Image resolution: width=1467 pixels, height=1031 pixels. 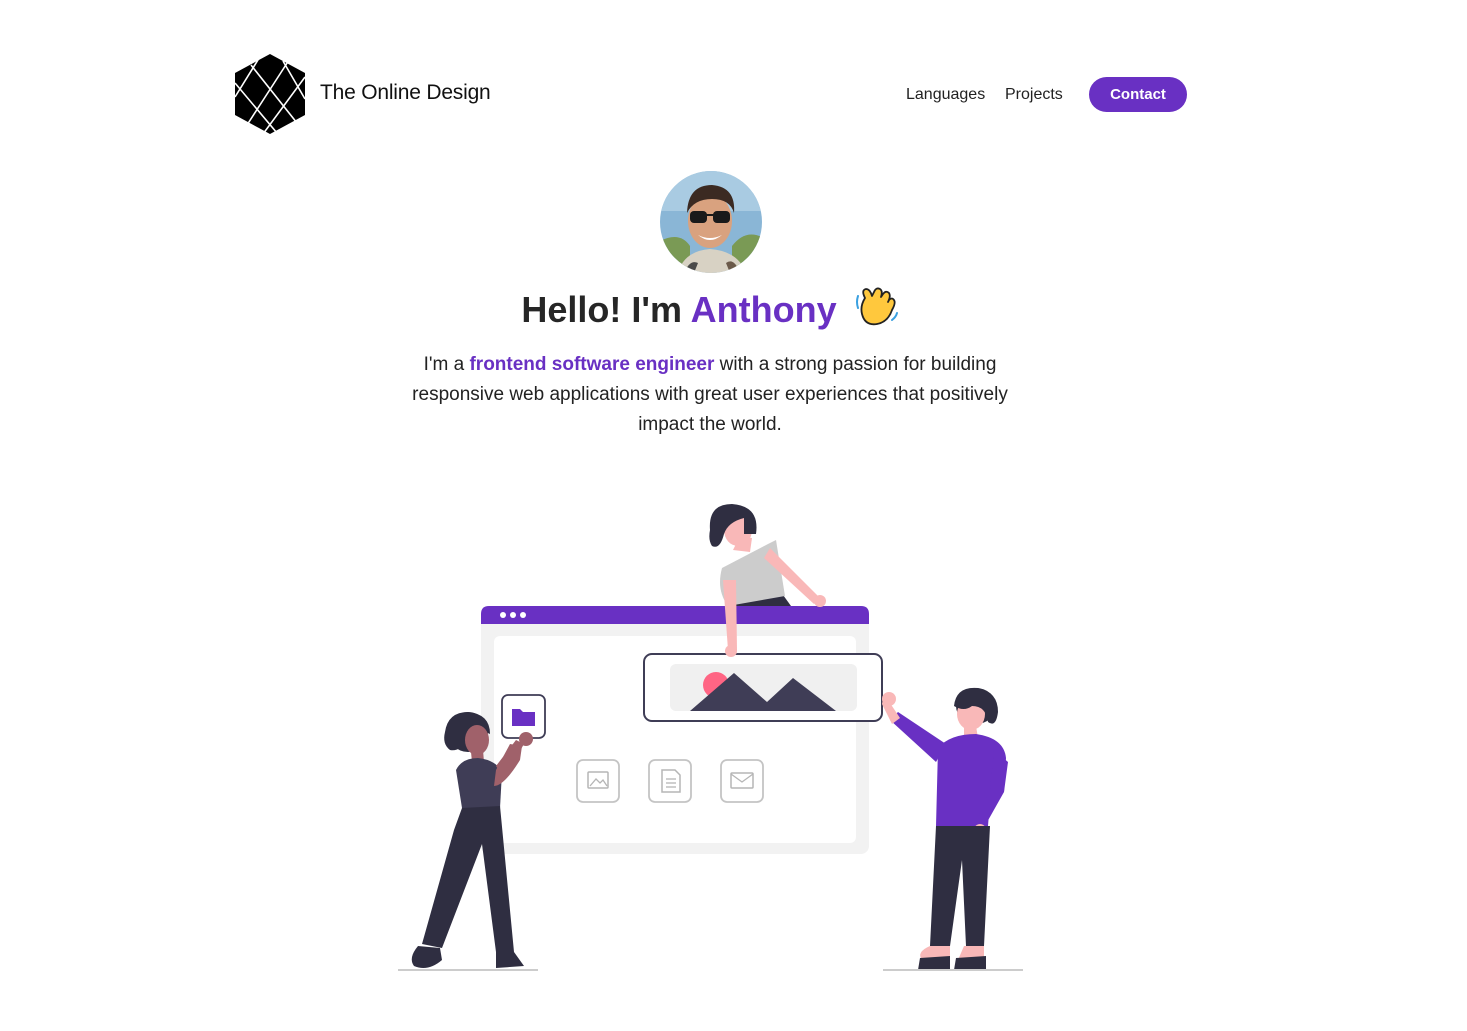 What do you see at coordinates (711, 222) in the screenshot?
I see `avatar` at bounding box center [711, 222].